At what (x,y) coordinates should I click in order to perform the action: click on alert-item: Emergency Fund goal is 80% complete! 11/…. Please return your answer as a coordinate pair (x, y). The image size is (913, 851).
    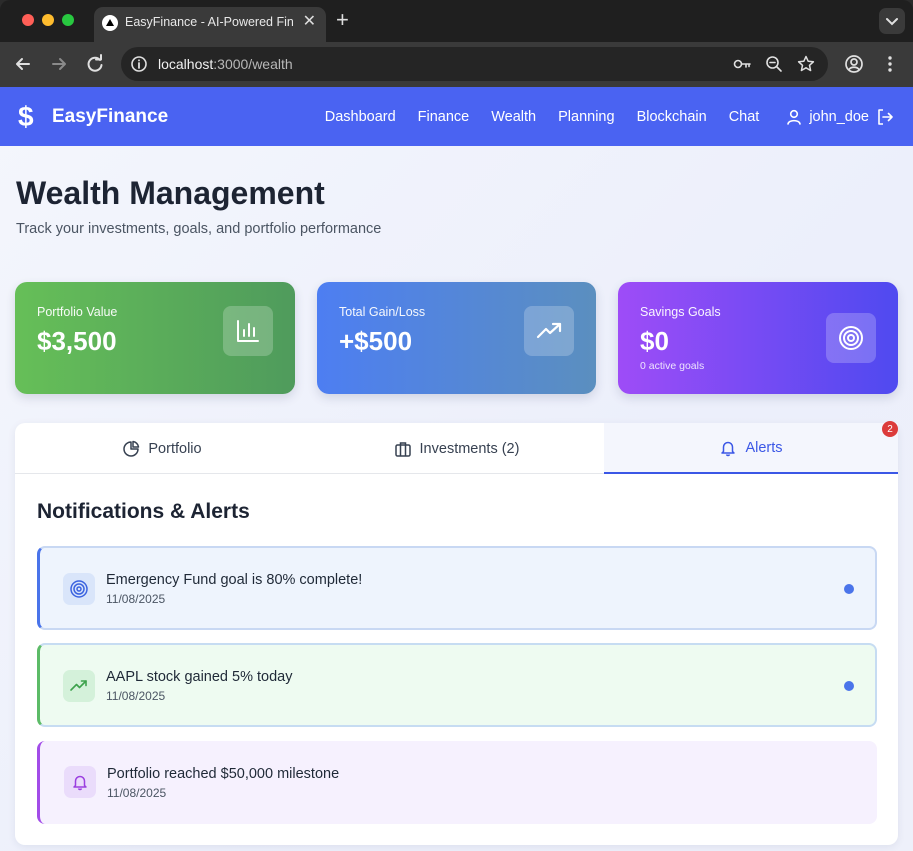
    Looking at the image, I should click on (457, 588).